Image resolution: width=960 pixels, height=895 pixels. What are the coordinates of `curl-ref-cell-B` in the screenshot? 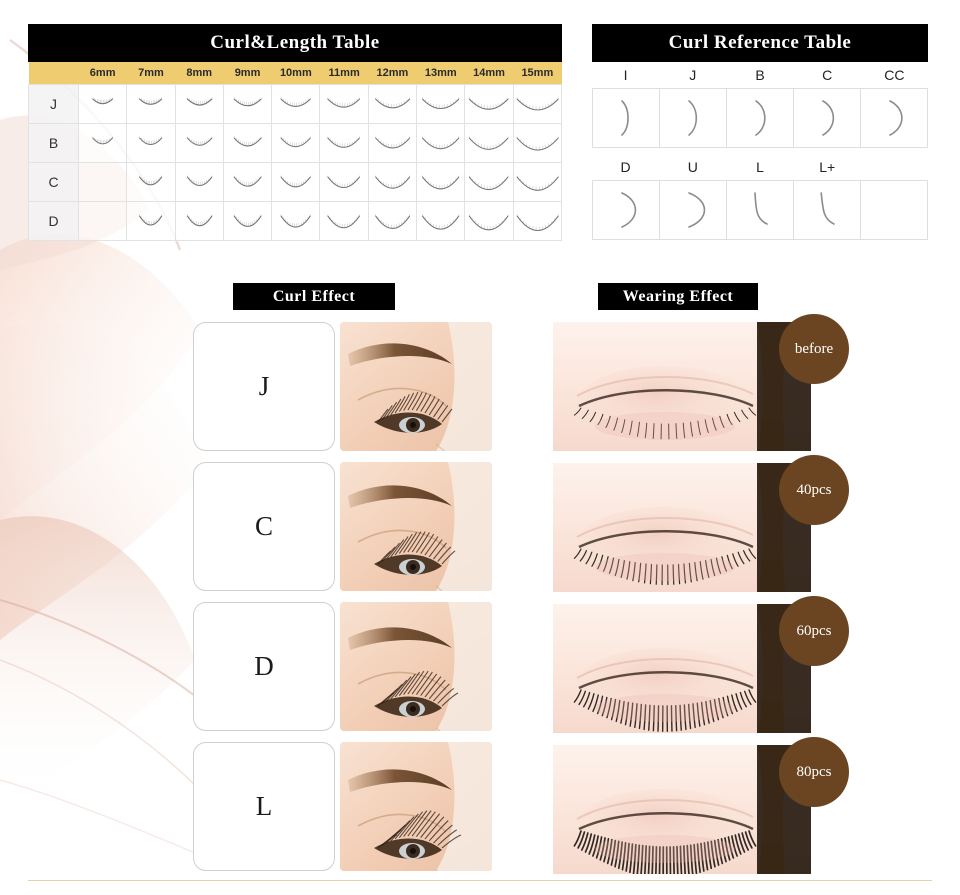 It's located at (760, 118).